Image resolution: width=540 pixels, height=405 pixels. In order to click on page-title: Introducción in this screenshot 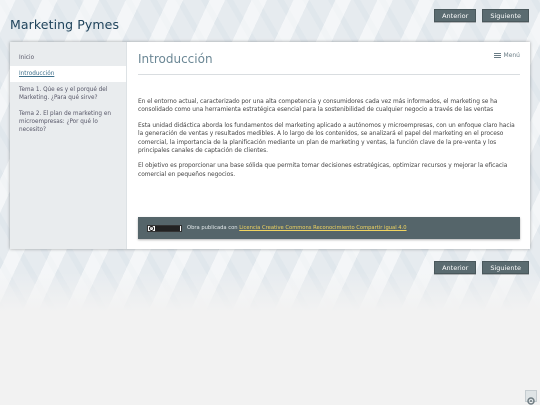, I will do `click(175, 59)`.